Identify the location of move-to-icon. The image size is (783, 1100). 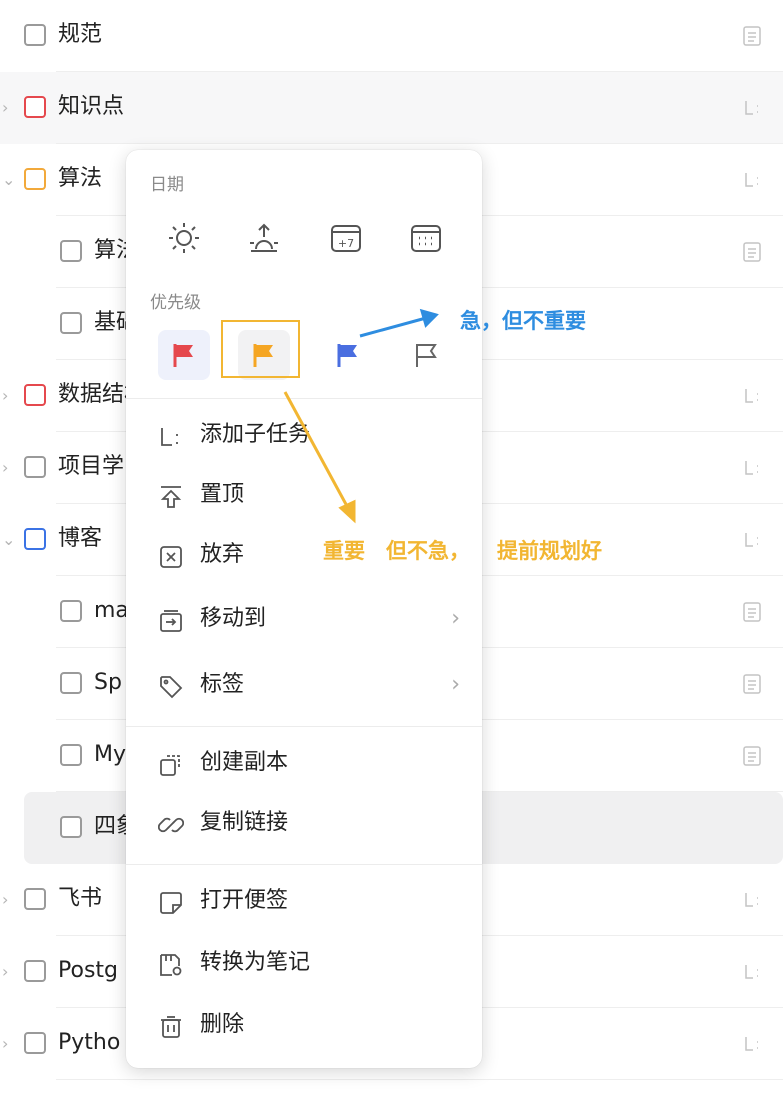
(171, 621).